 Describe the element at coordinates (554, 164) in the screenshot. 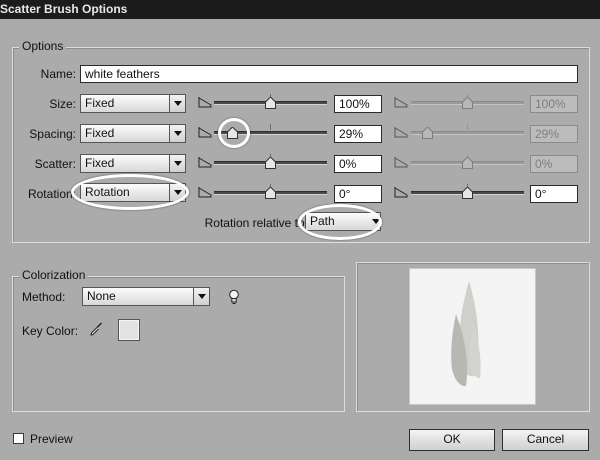

I see `scatter-max-field: 0%` at that location.